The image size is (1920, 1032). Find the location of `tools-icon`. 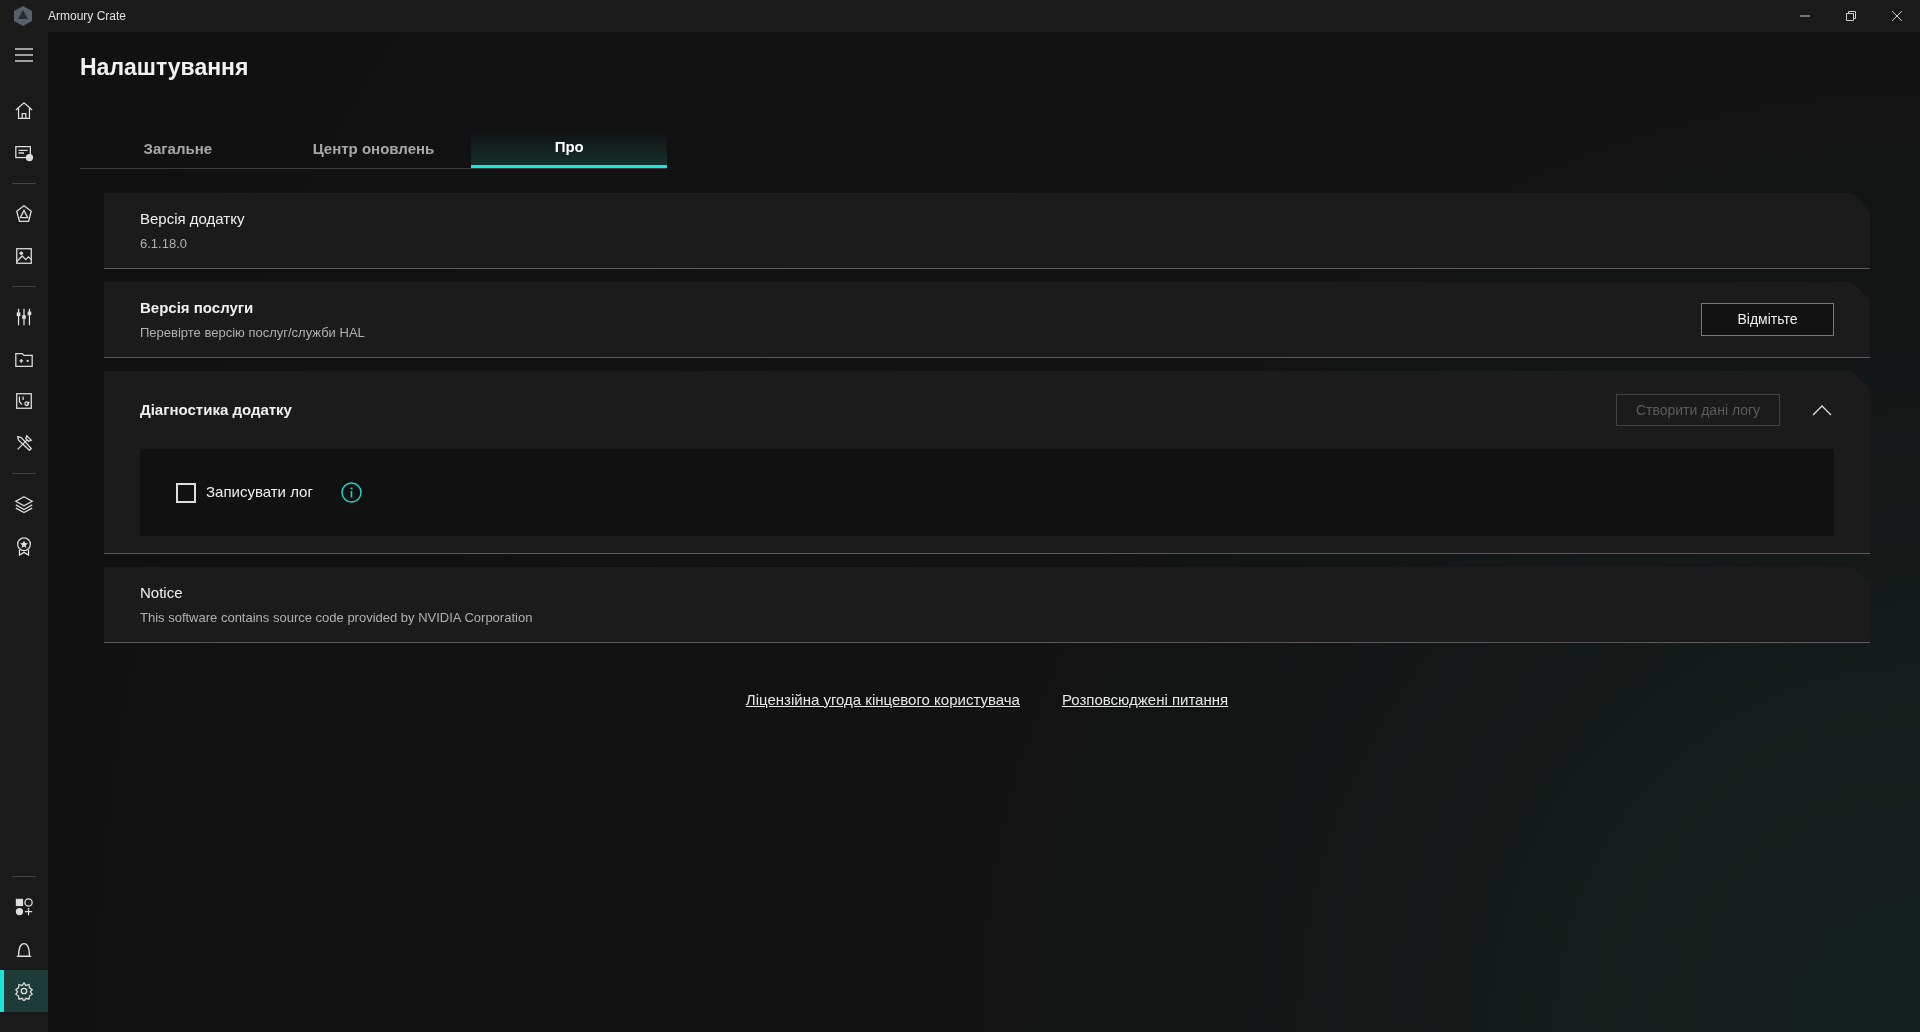

tools-icon is located at coordinates (24, 443).